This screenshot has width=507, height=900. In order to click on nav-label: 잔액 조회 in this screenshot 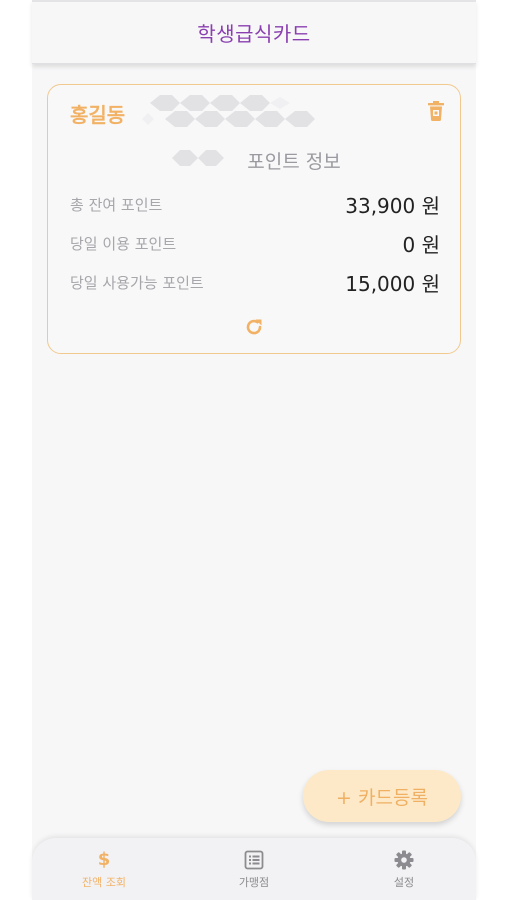, I will do `click(104, 882)`.